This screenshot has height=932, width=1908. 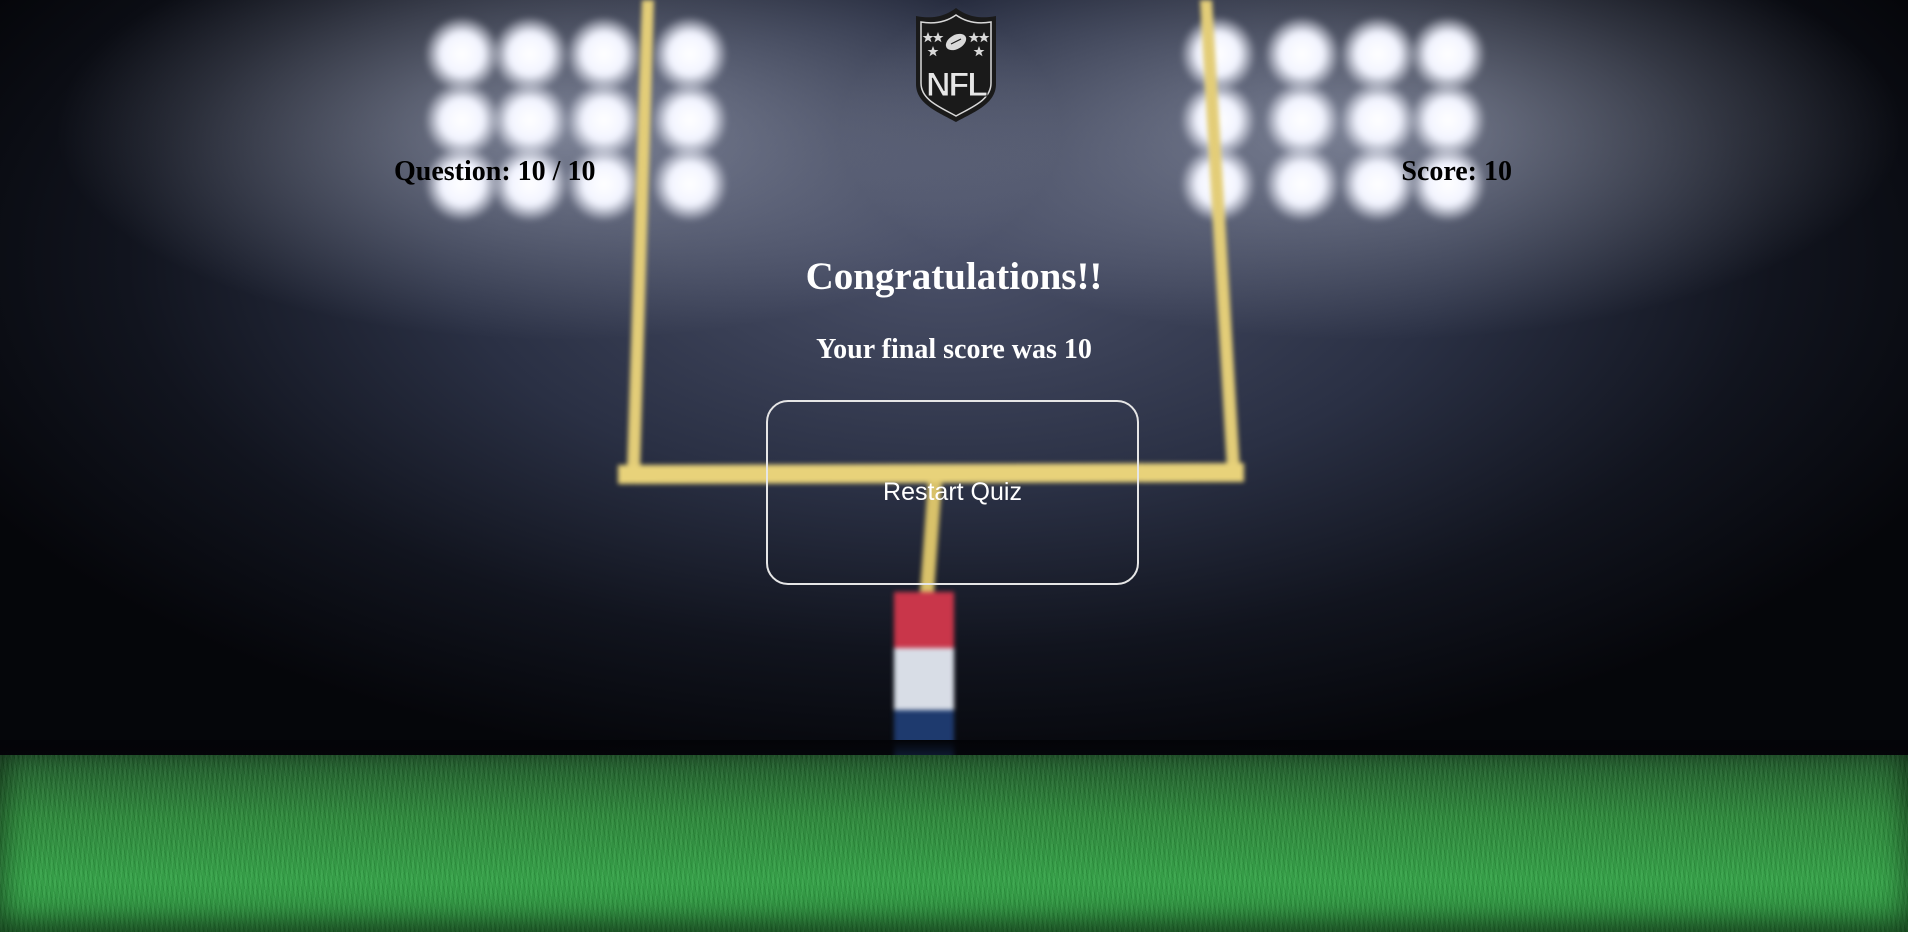 What do you see at coordinates (1456, 171) in the screenshot?
I see `score-counter: Score: 10` at bounding box center [1456, 171].